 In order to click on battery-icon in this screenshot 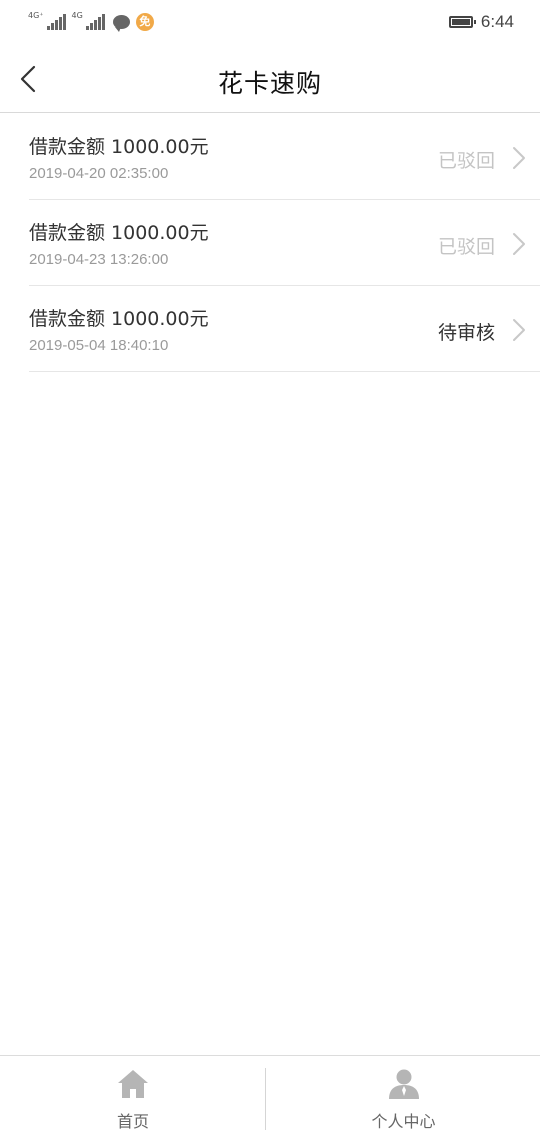, I will do `click(462, 22)`.